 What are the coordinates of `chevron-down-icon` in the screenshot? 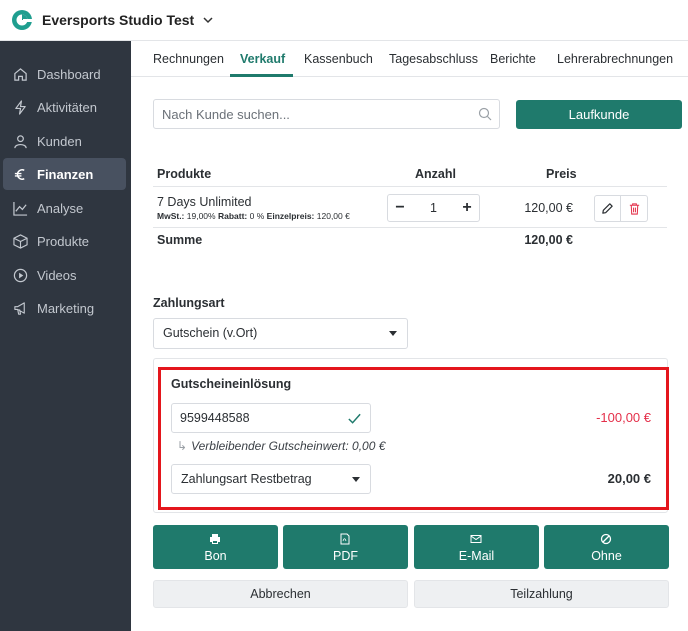 It's located at (208, 20).